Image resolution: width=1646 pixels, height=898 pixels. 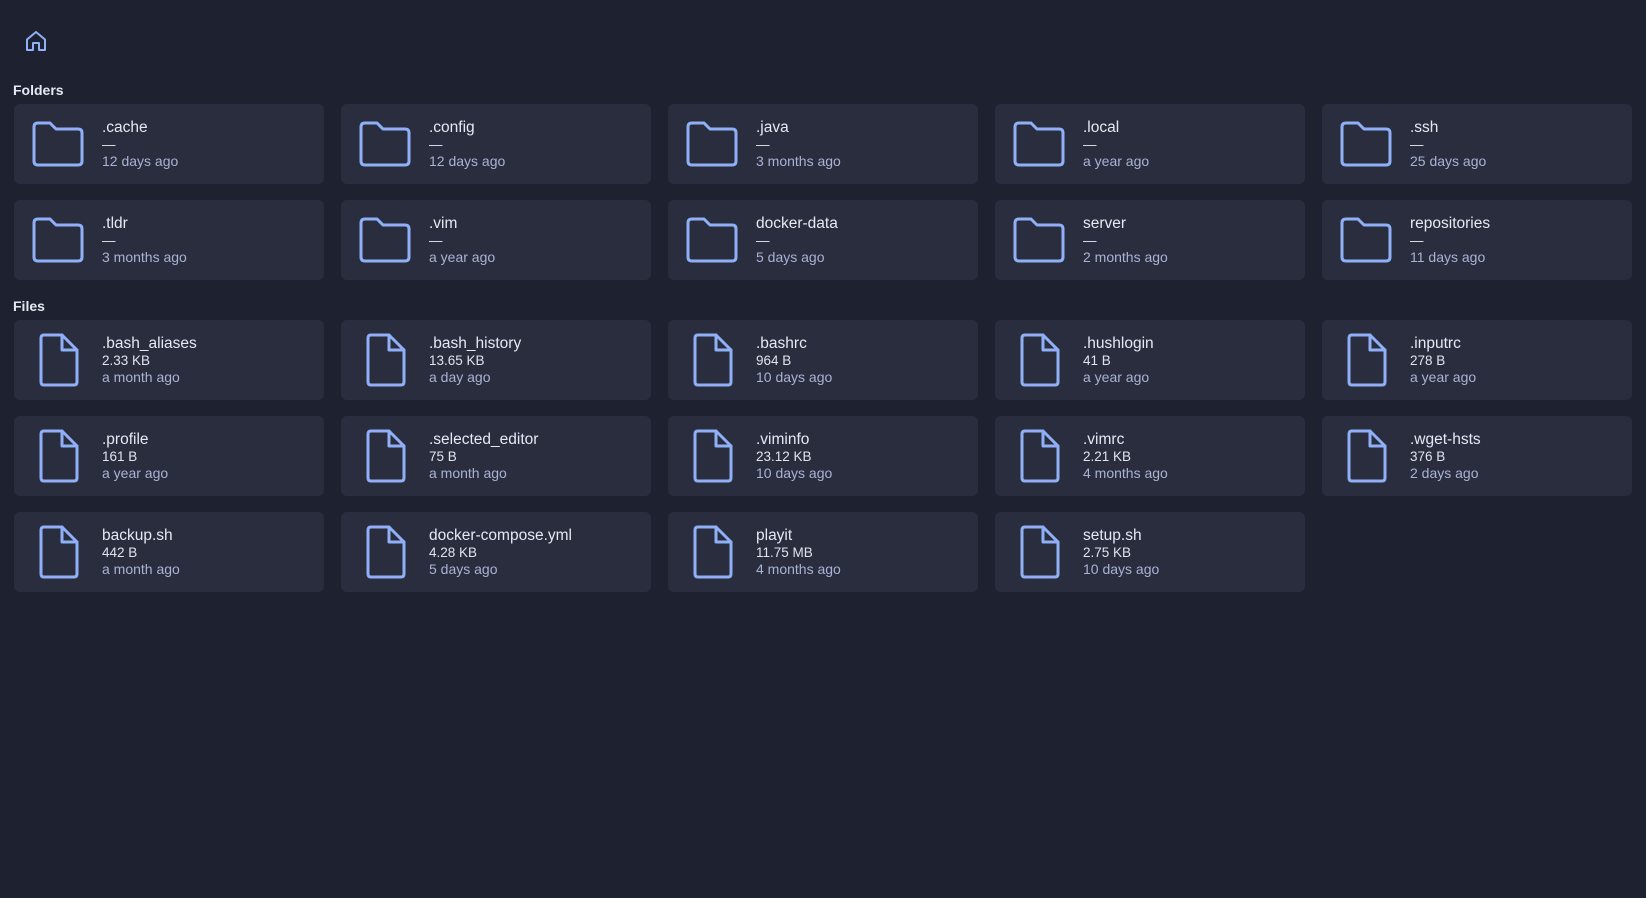 I want to click on folder-meta: docker-data —5 days ago, so click(x=797, y=240).